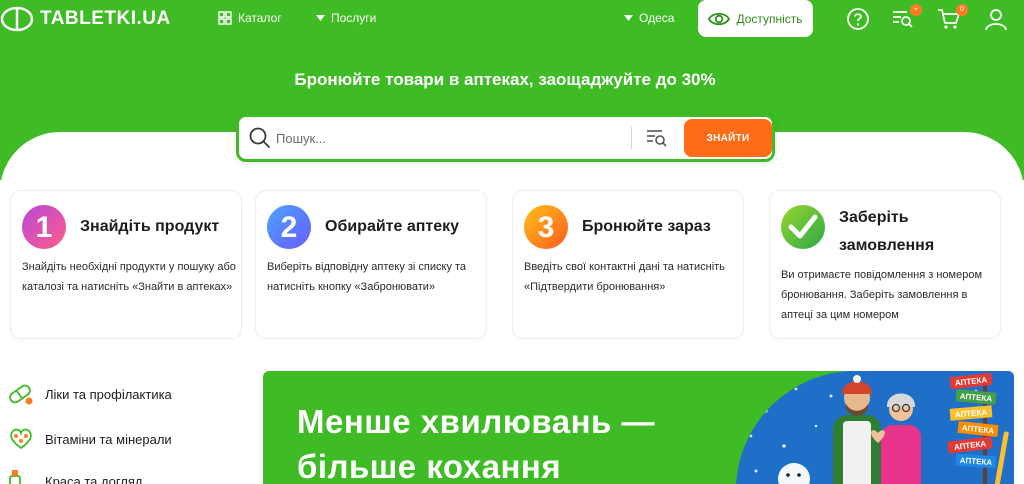 This screenshot has width=1024, height=484. What do you see at coordinates (476, 421) in the screenshot?
I see `banner-title-line-1: Менше хвилювань —` at bounding box center [476, 421].